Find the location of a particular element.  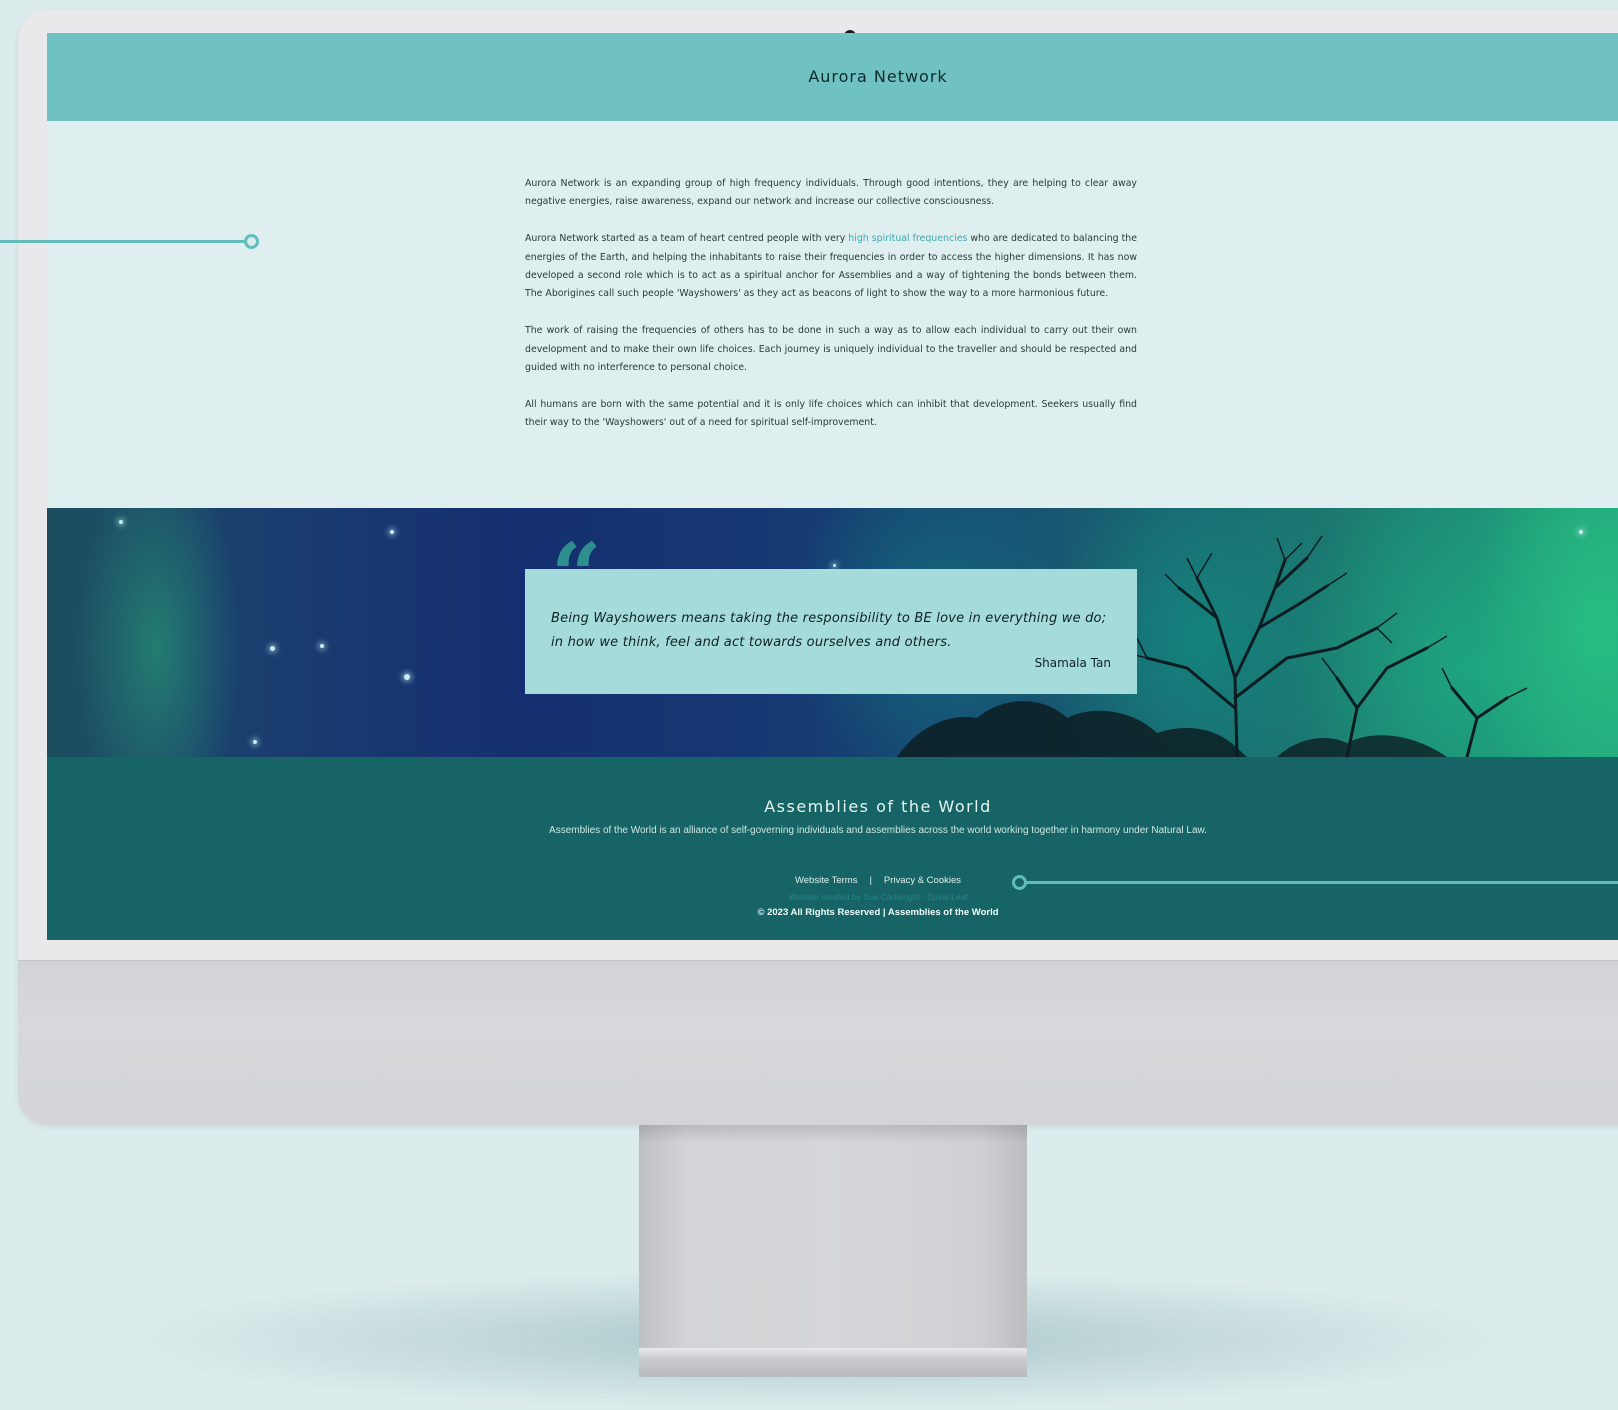

site-header: Aurora Network is located at coordinates (832, 77).